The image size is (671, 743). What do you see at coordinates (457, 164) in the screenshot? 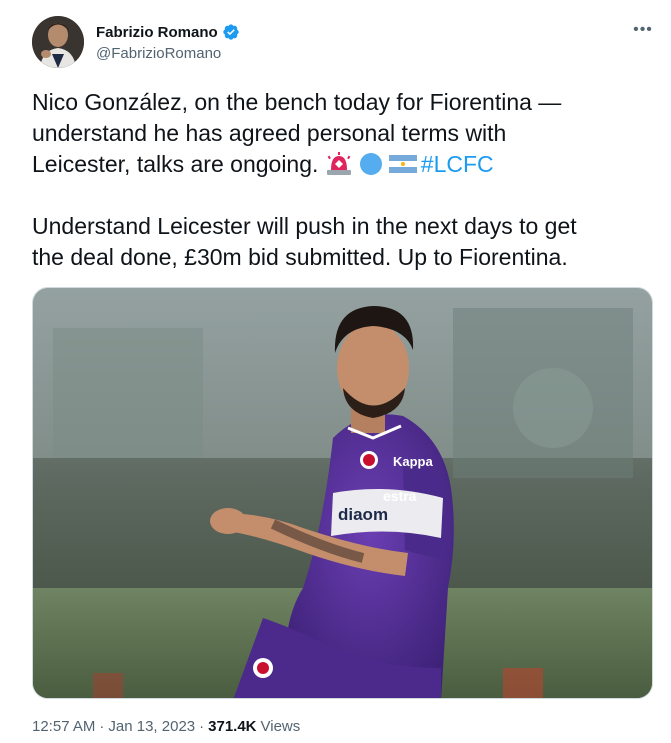
I see `hashtag-link: #LCFC` at bounding box center [457, 164].